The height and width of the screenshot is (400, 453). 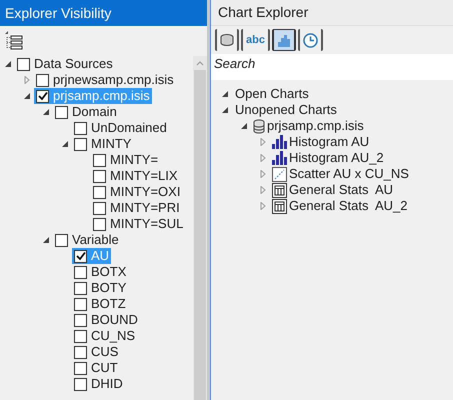 What do you see at coordinates (147, 224) in the screenshot?
I see `tree-item-label: MINTY=SUL` at bounding box center [147, 224].